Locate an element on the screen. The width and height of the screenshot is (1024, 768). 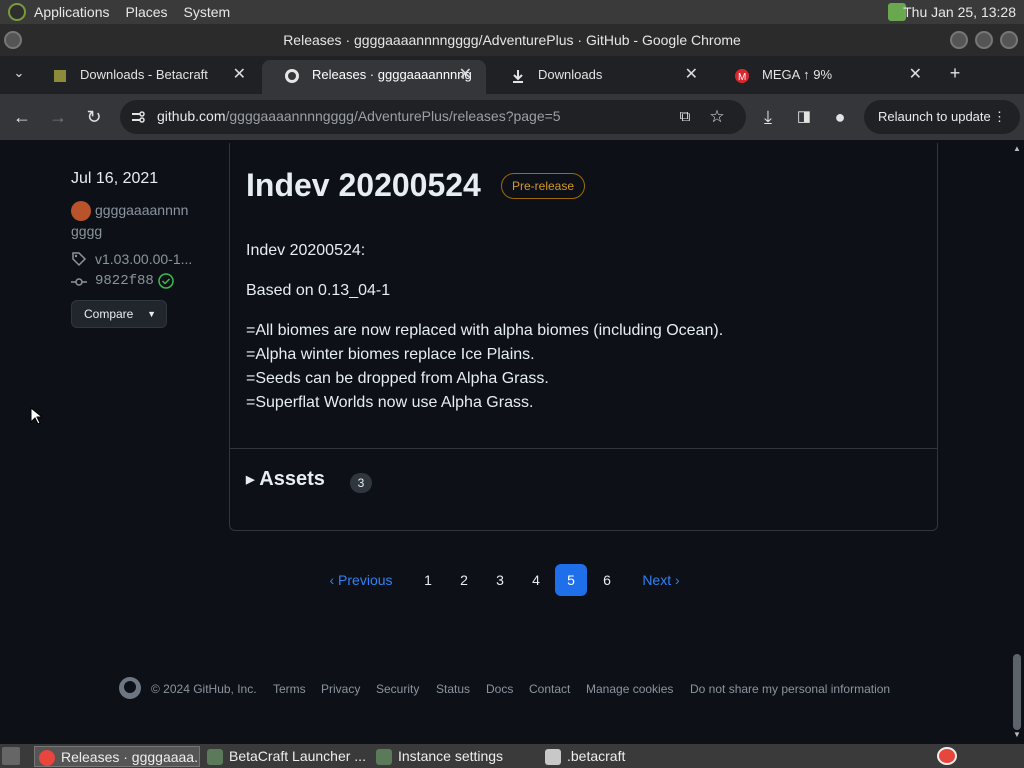
page-link-1: 1 is located at coordinates (428, 580).